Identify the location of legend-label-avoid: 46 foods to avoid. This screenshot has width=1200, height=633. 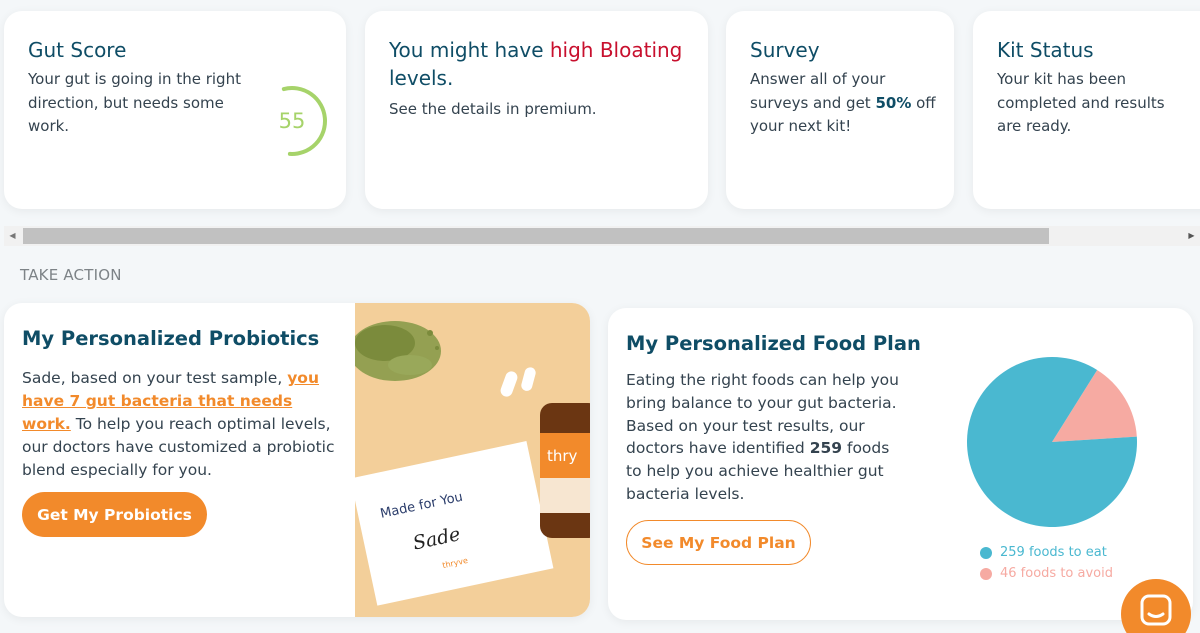
(1056, 573).